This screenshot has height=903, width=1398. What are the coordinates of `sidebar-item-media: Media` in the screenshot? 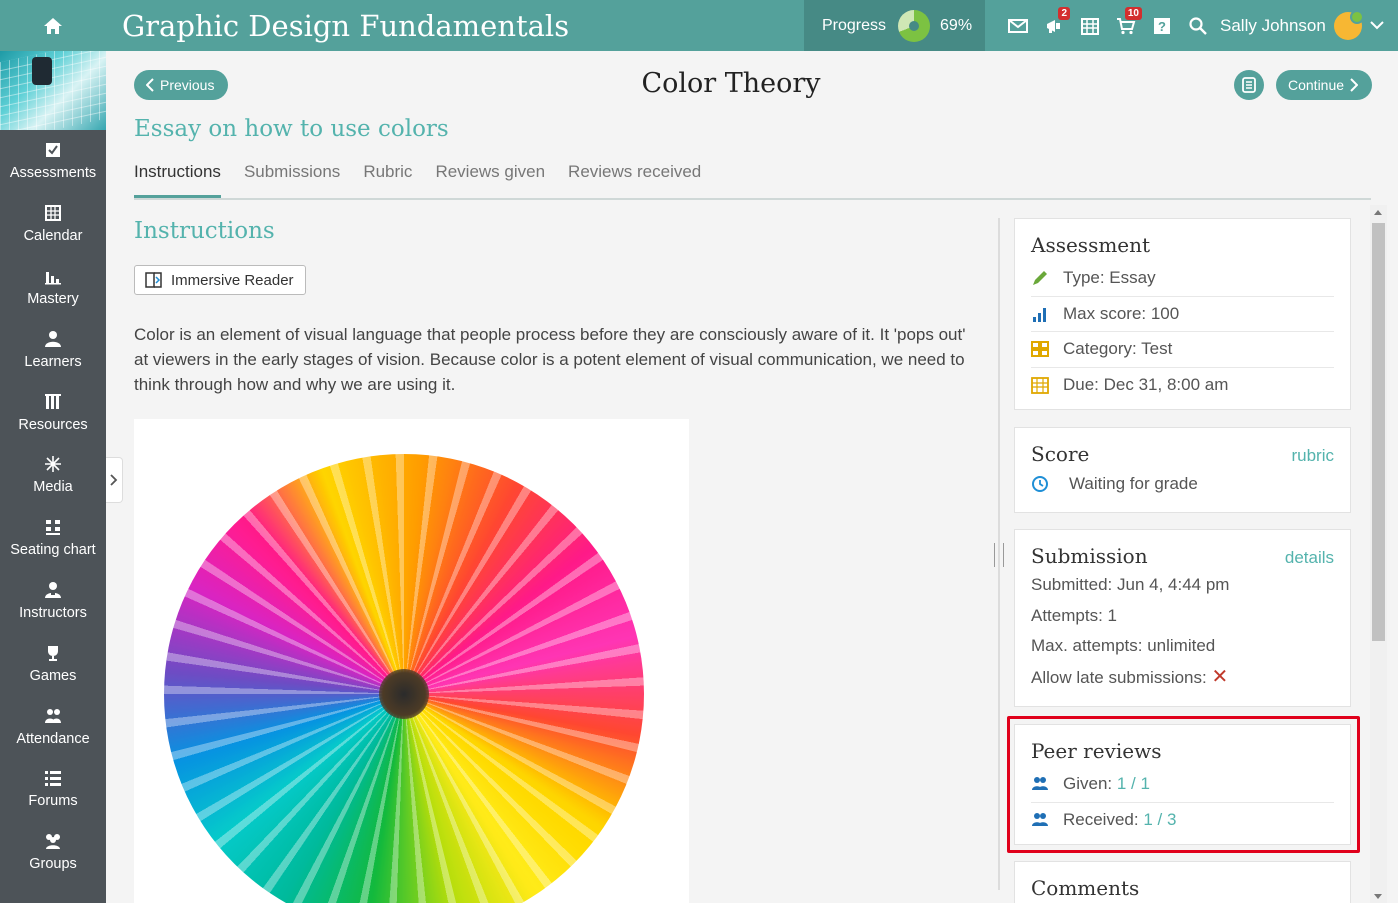 It's located at (53, 475).